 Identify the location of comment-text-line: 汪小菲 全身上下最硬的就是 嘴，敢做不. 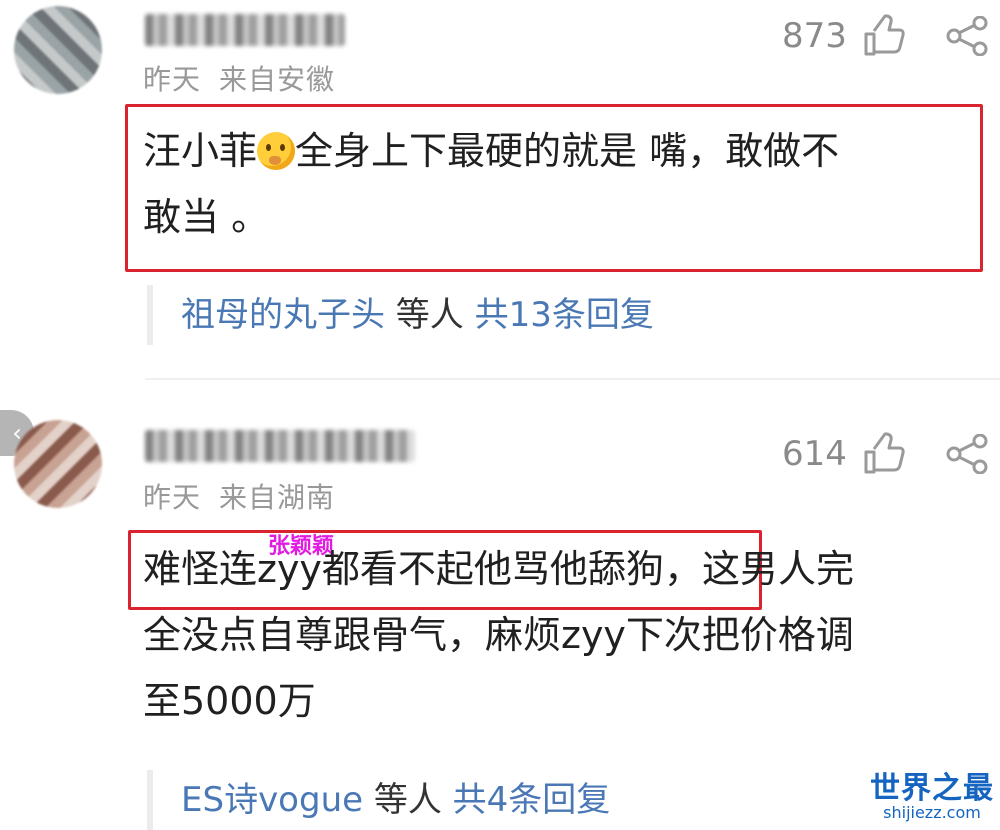
(491, 151).